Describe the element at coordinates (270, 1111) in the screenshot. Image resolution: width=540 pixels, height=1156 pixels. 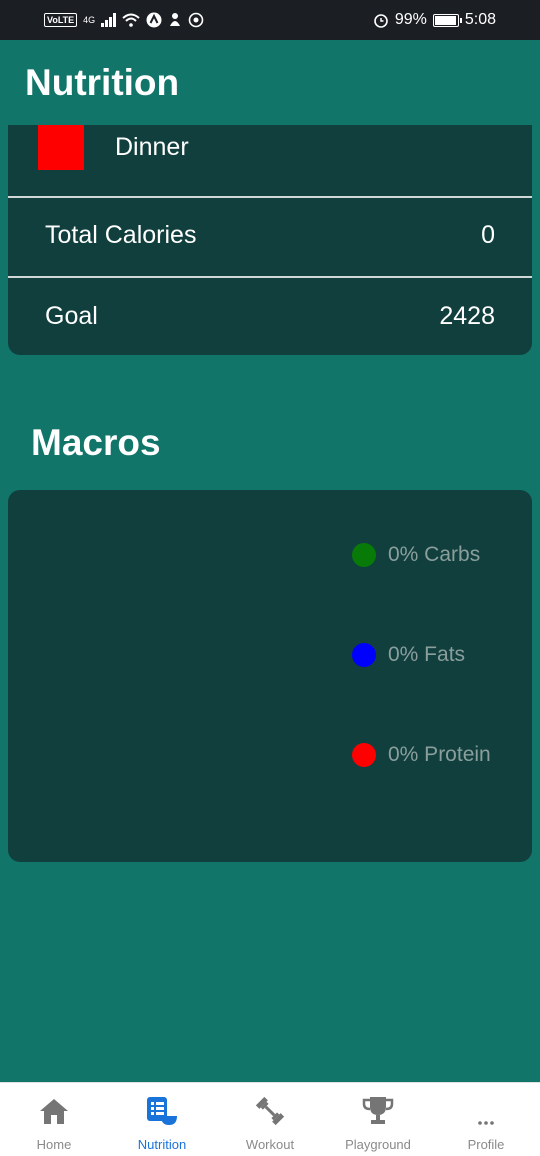
I see `dumbbell-icon` at that location.